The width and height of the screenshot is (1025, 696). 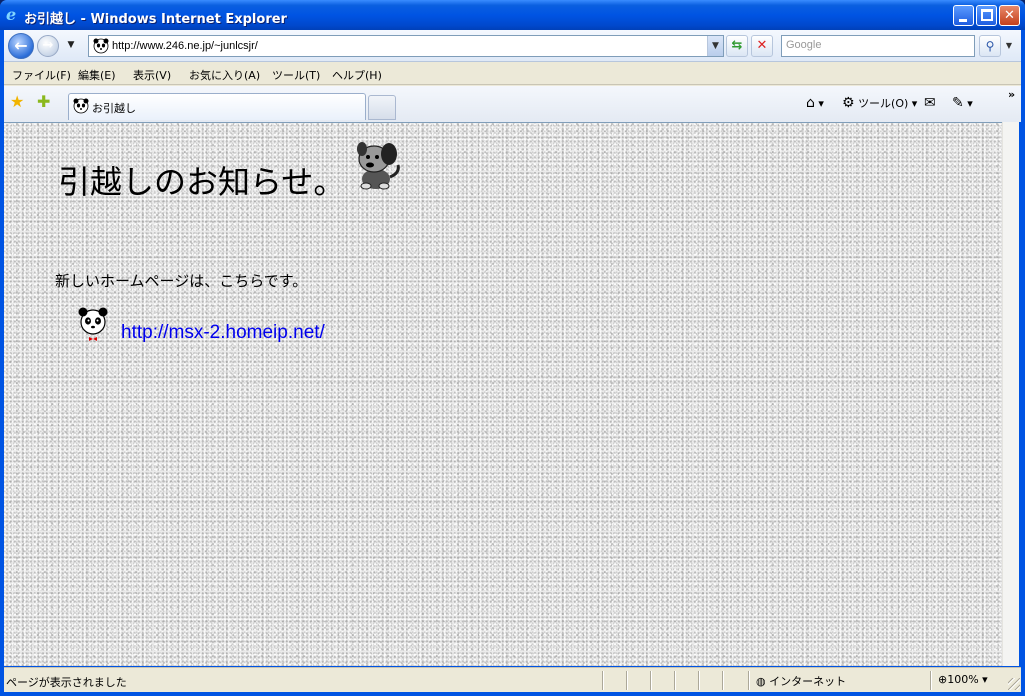 What do you see at coordinates (382, 107) in the screenshot?
I see `new-tab-button` at bounding box center [382, 107].